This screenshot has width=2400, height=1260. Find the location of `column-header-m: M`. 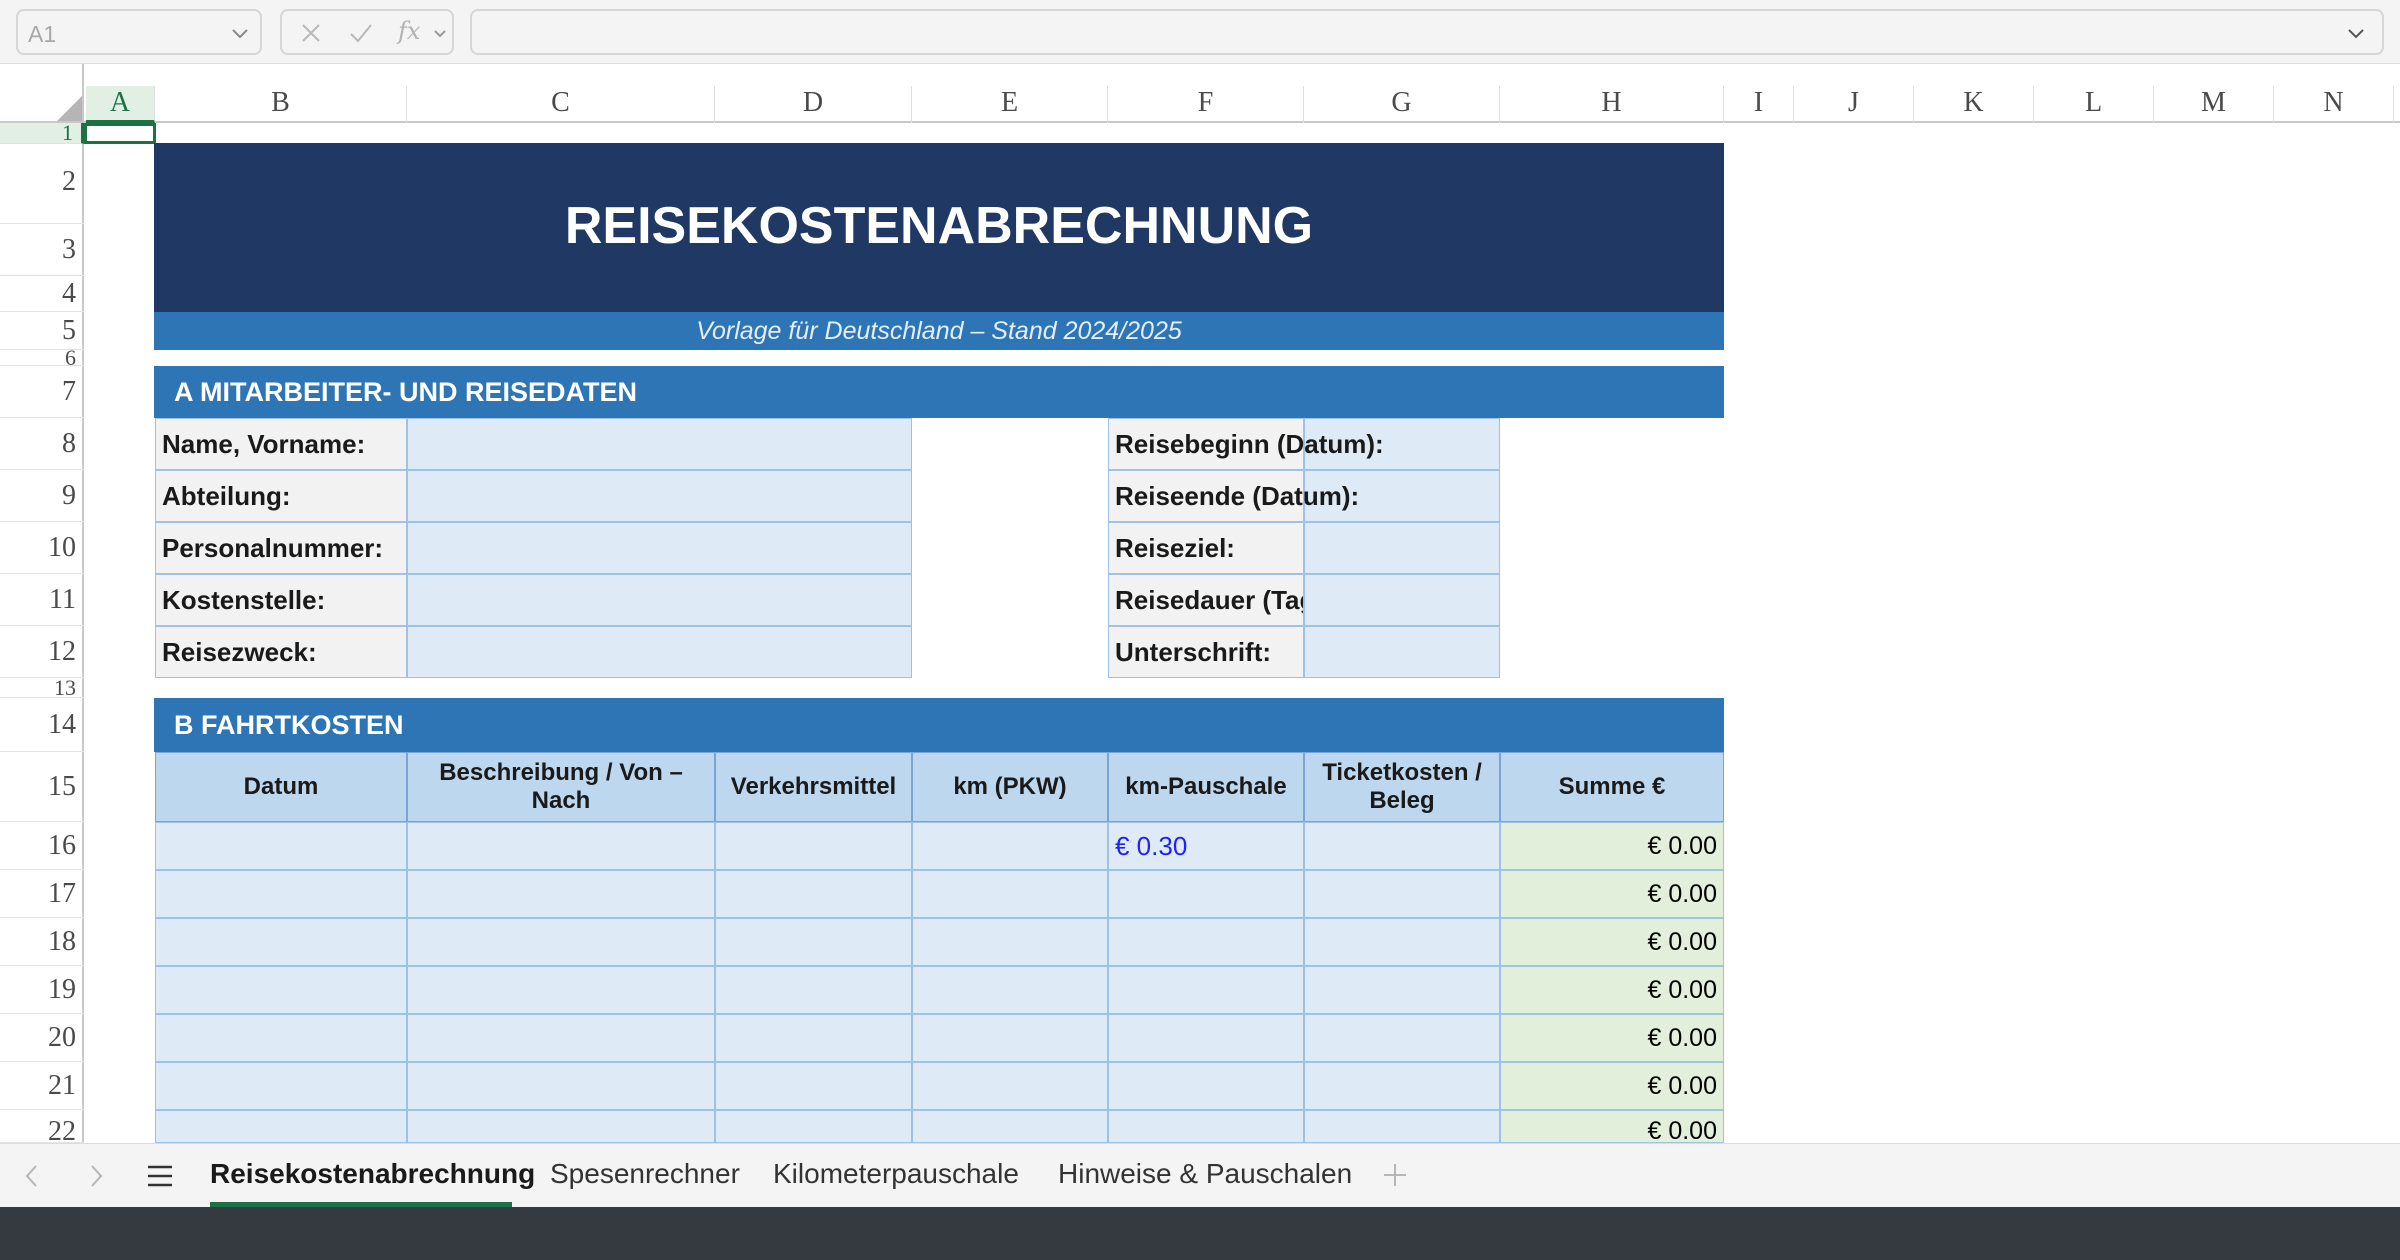

column-header-m: M is located at coordinates (2214, 104).